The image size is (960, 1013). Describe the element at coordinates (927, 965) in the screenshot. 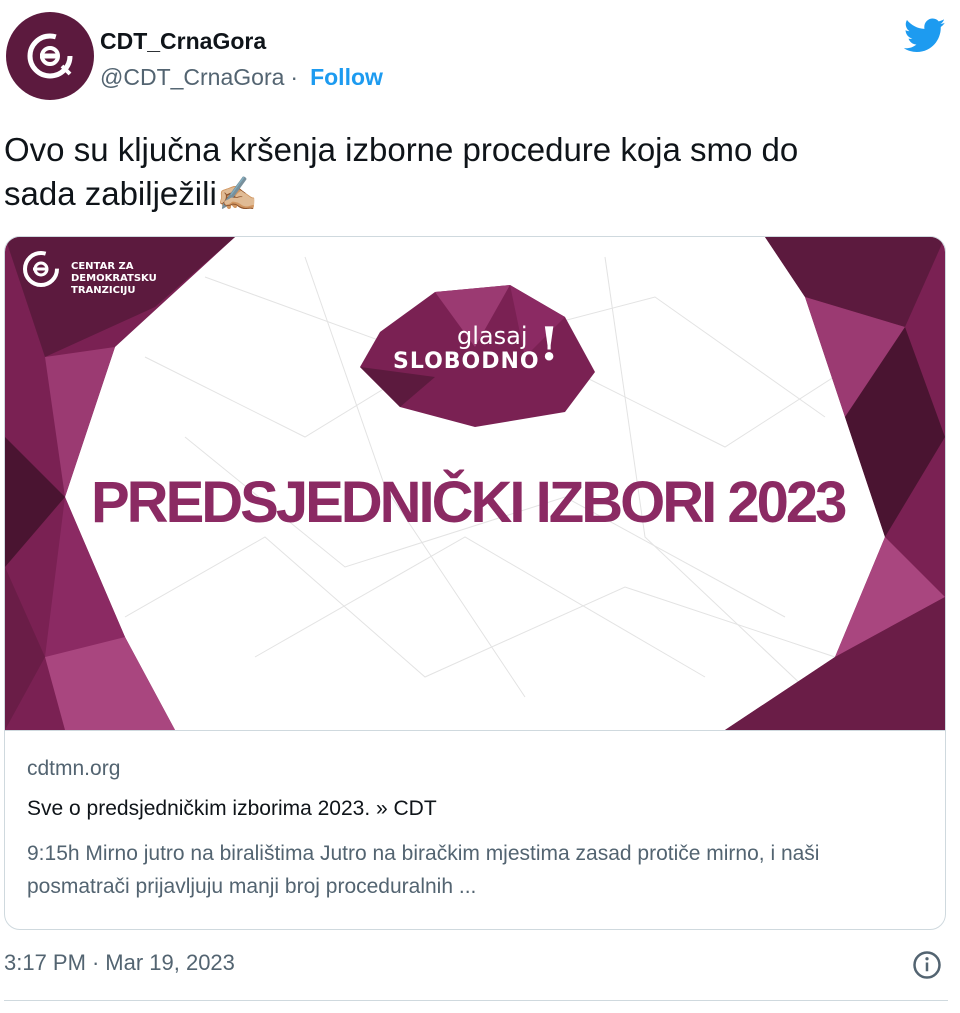

I see `info-icon` at that location.